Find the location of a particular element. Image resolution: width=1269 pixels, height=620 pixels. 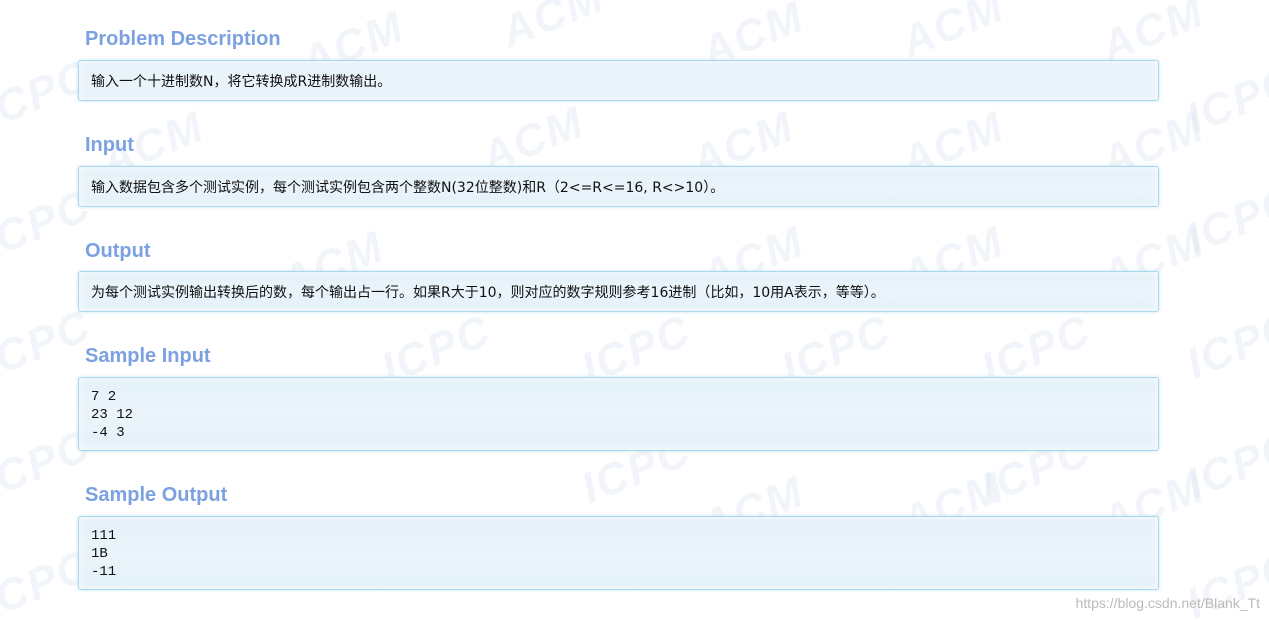

input-title: Input is located at coordinates (109, 145).